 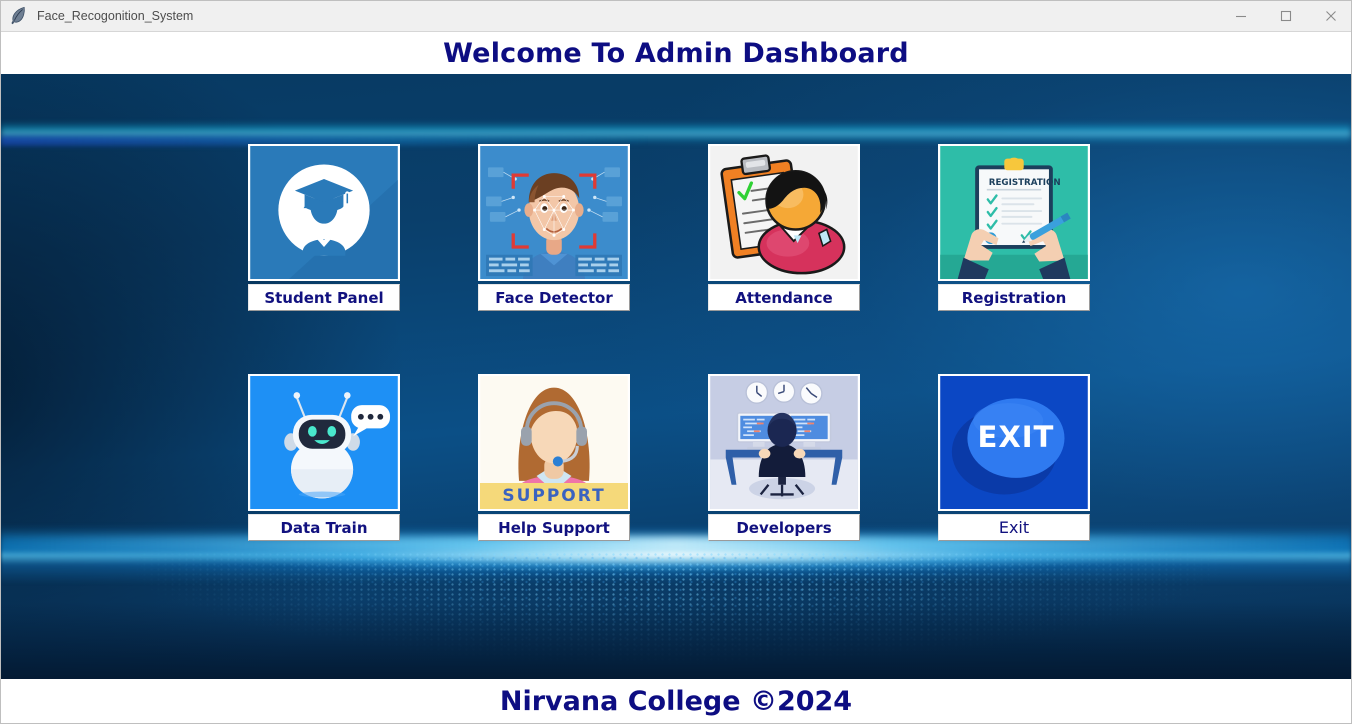 I want to click on tile-data-train-image, so click(x=324, y=442).